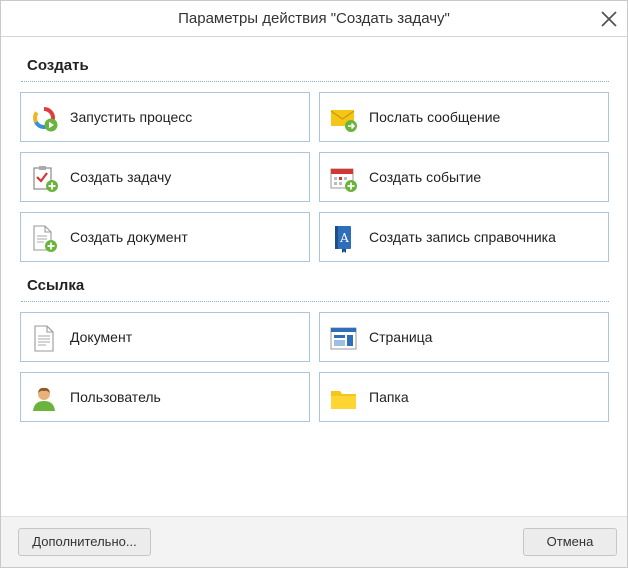 The image size is (628, 568). What do you see at coordinates (44, 399) in the screenshot?
I see `user-icon` at bounding box center [44, 399].